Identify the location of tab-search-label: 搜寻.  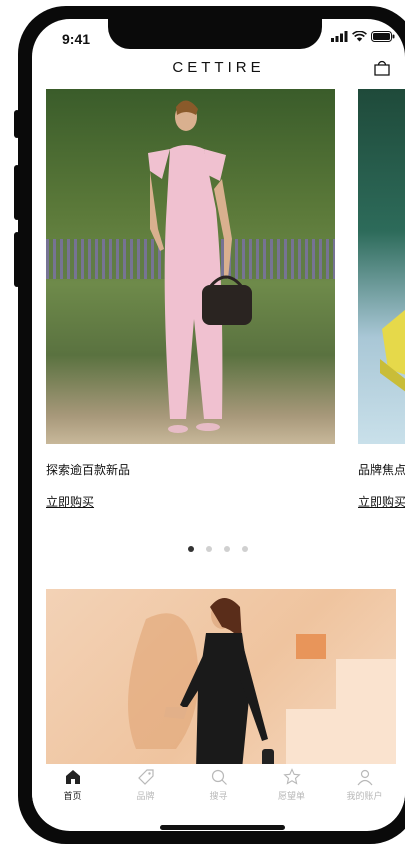
(218, 796).